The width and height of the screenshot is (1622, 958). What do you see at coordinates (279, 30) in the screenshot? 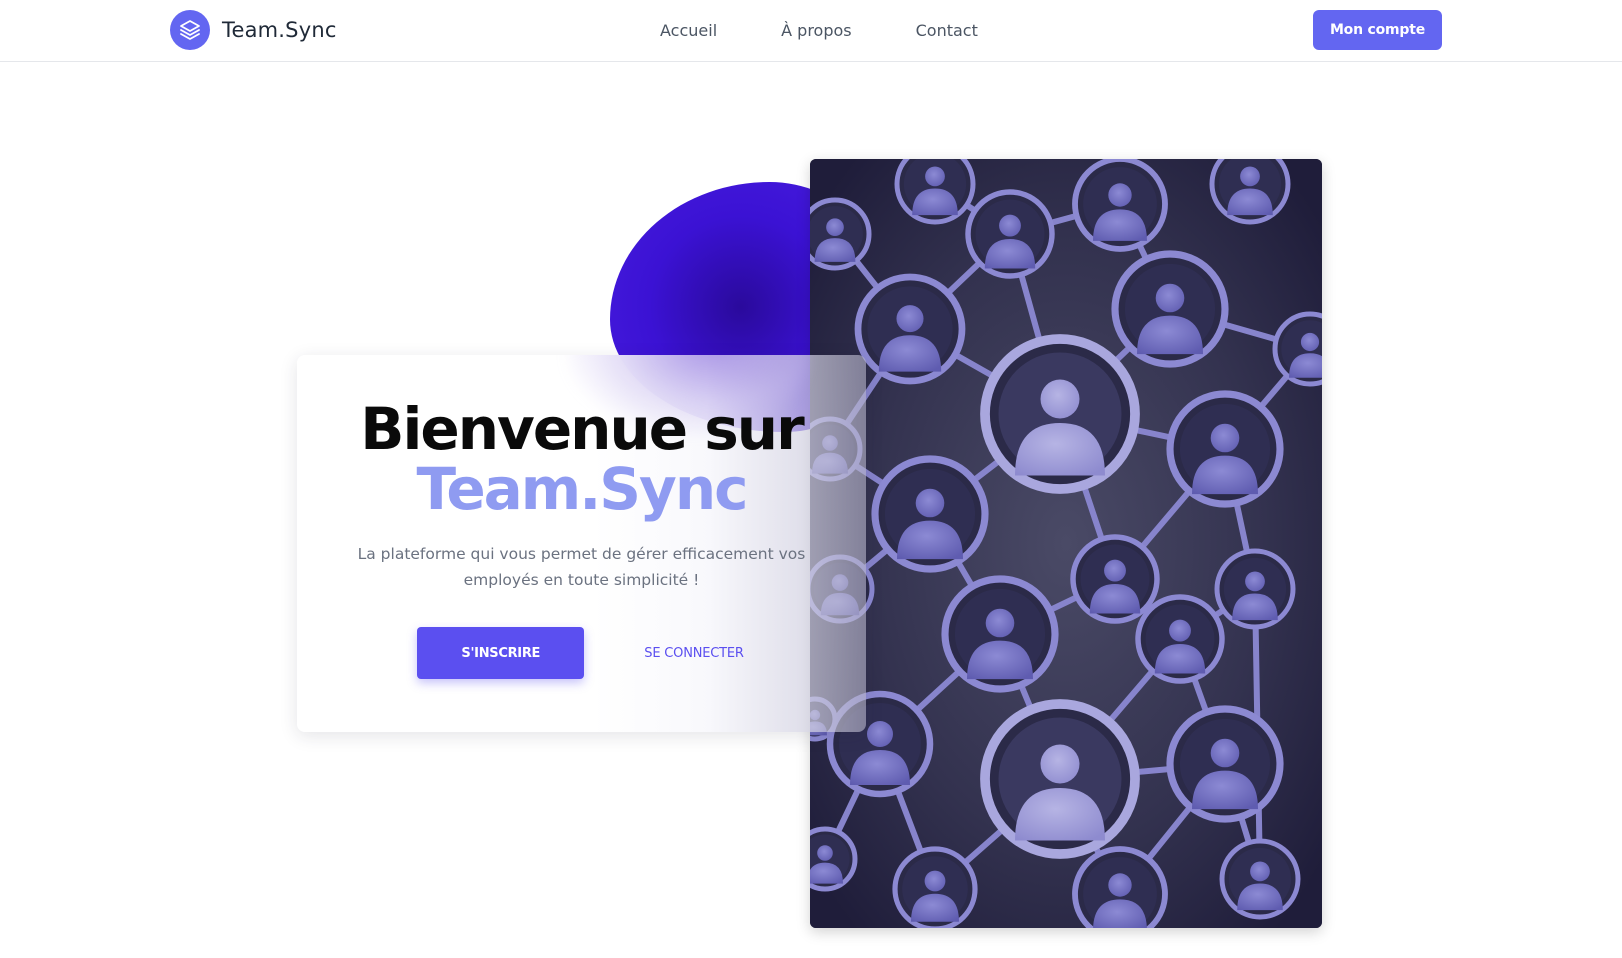
I see `brand-name: Team.Sync` at bounding box center [279, 30].